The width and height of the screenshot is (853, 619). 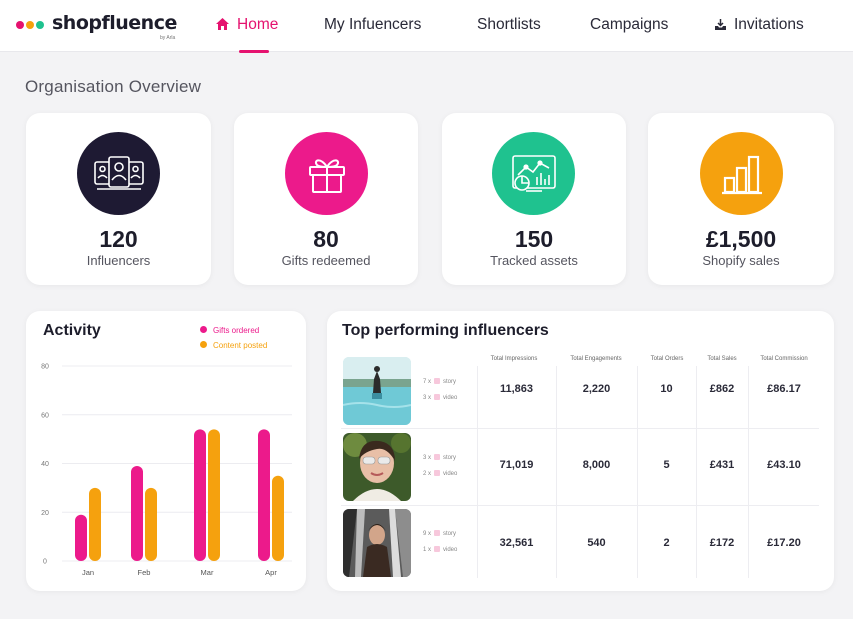 I want to click on post-count: 2 x, so click(x=427, y=474).